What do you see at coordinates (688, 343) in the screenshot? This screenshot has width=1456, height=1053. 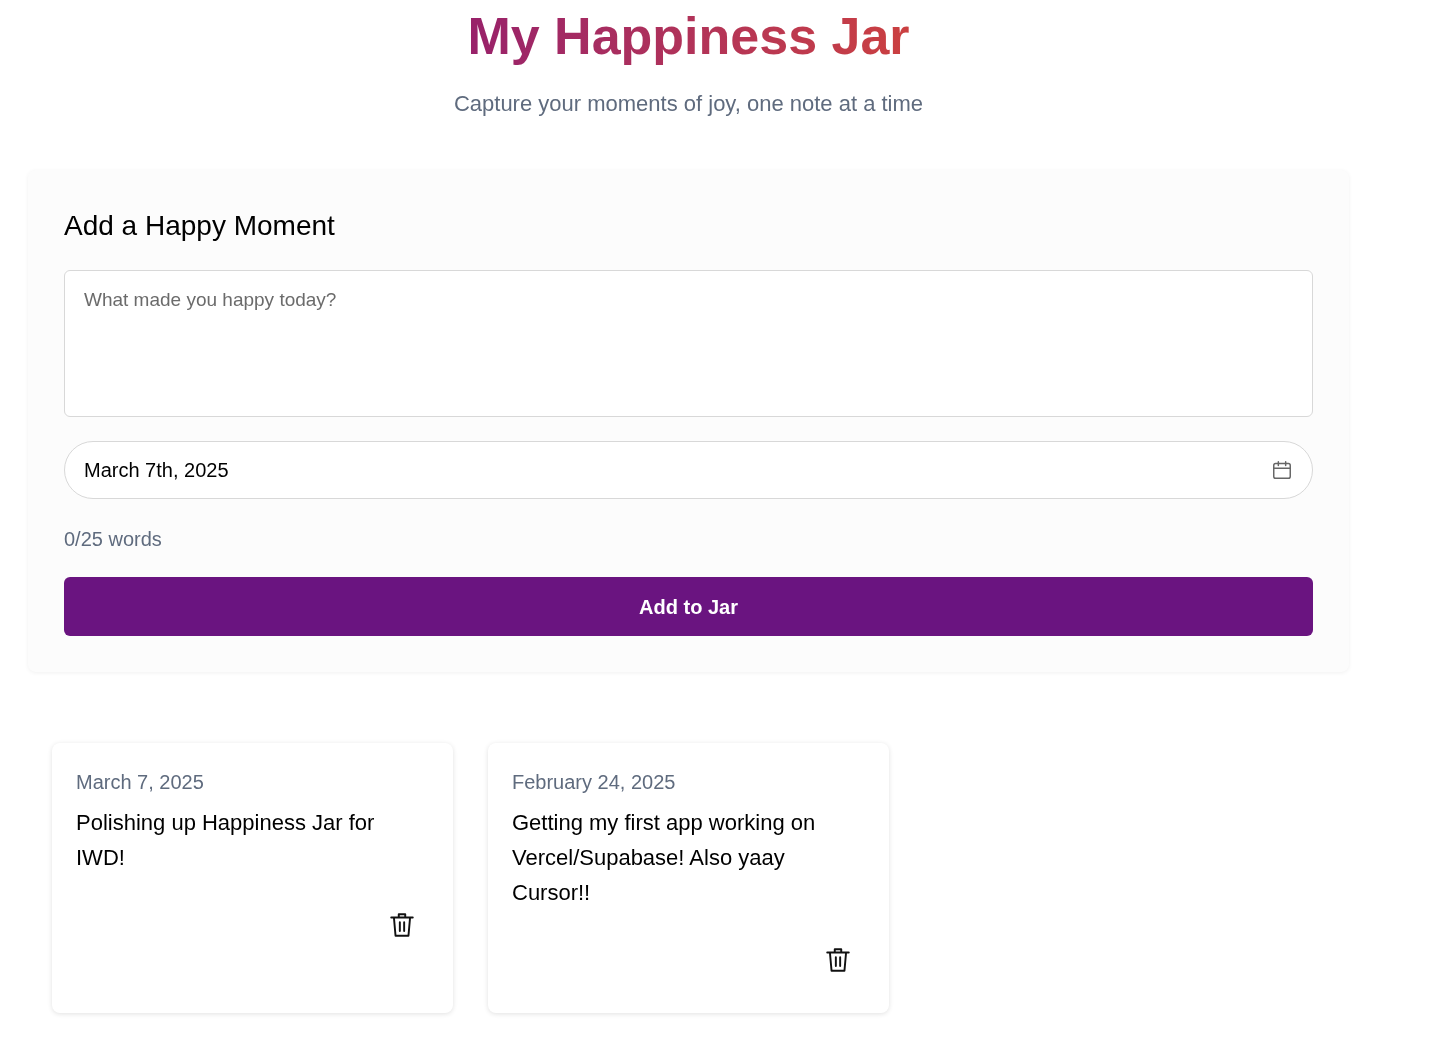 I see `note-input-field: What made you happy today?` at bounding box center [688, 343].